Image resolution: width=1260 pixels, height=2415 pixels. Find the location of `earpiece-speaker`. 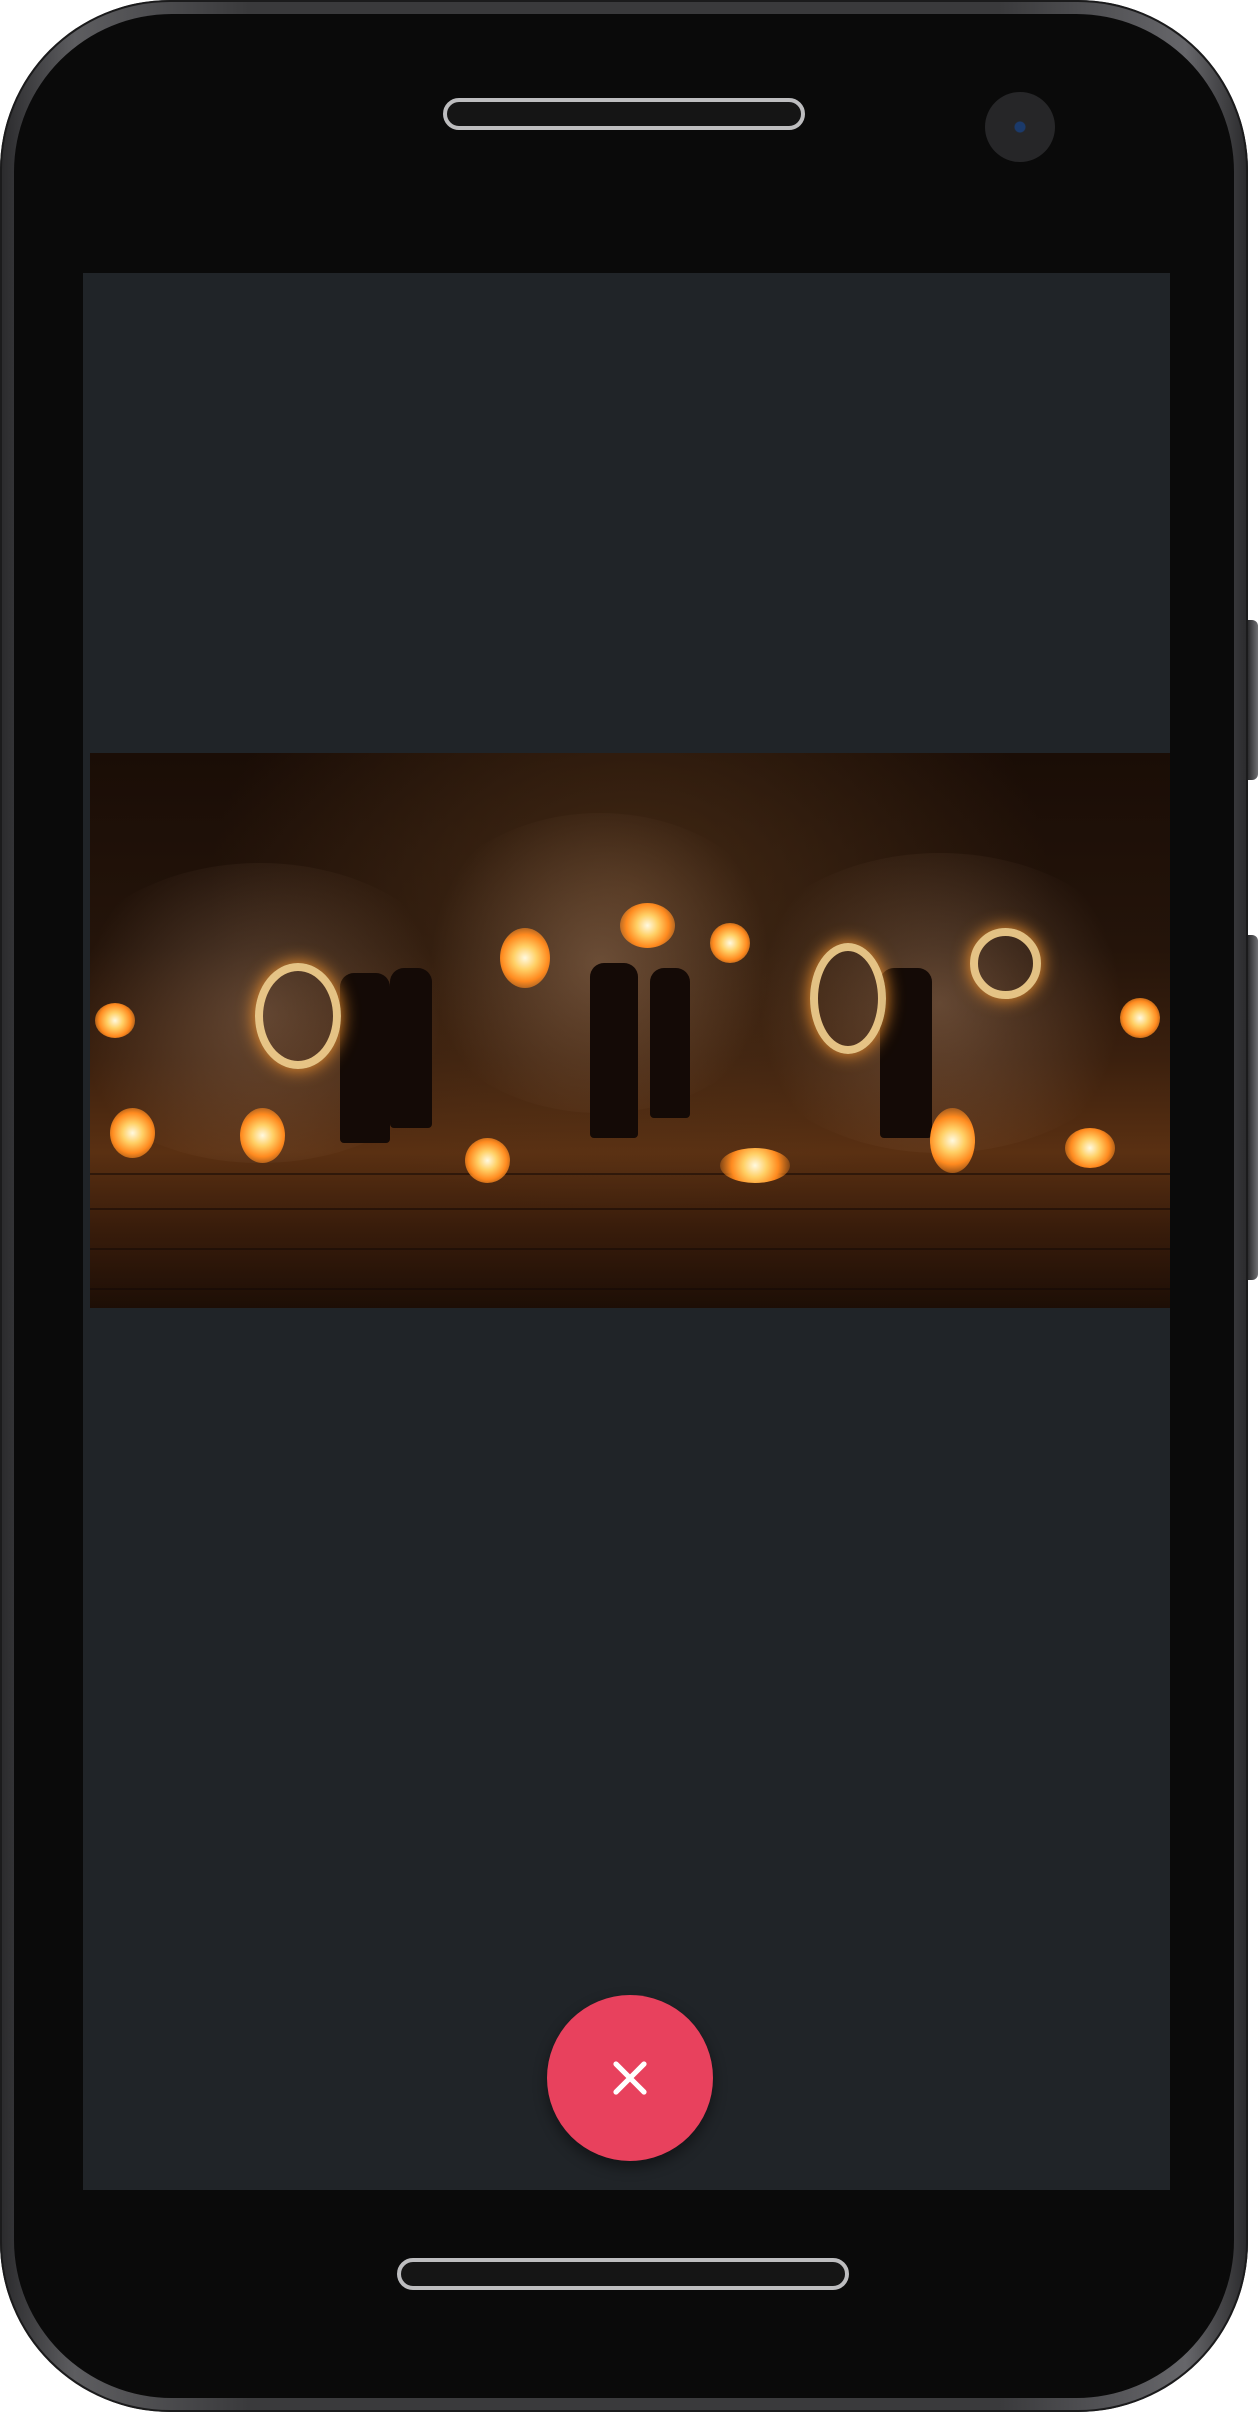

earpiece-speaker is located at coordinates (624, 114).